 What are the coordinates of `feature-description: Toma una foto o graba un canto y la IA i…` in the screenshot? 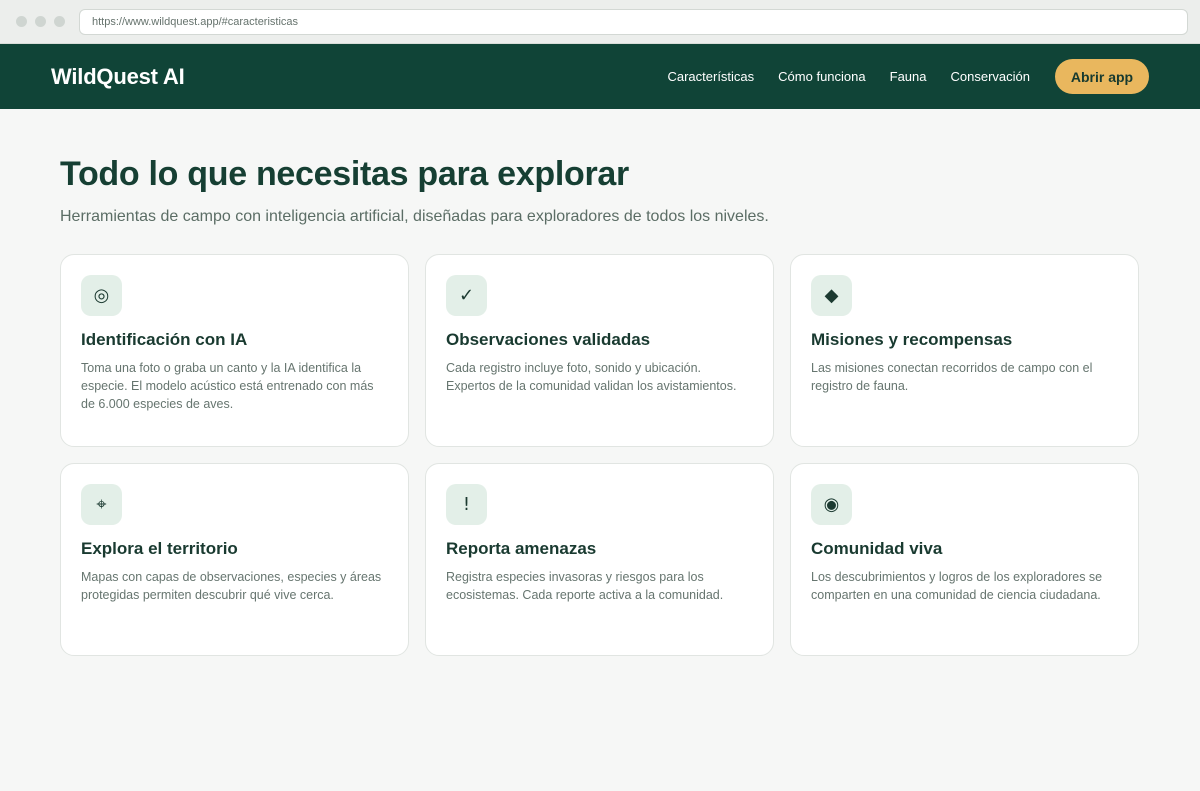 It's located at (227, 386).